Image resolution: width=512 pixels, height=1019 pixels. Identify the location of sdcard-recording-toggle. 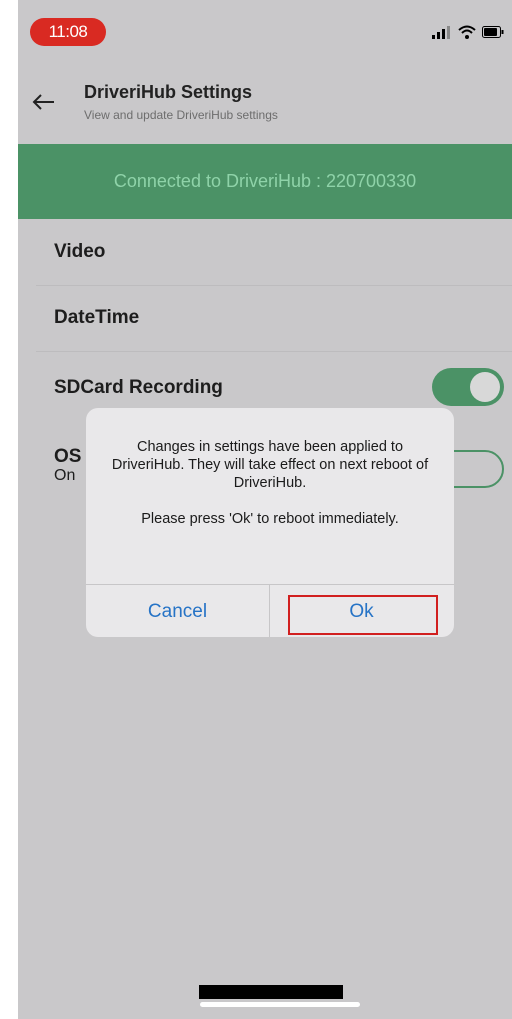
(468, 387).